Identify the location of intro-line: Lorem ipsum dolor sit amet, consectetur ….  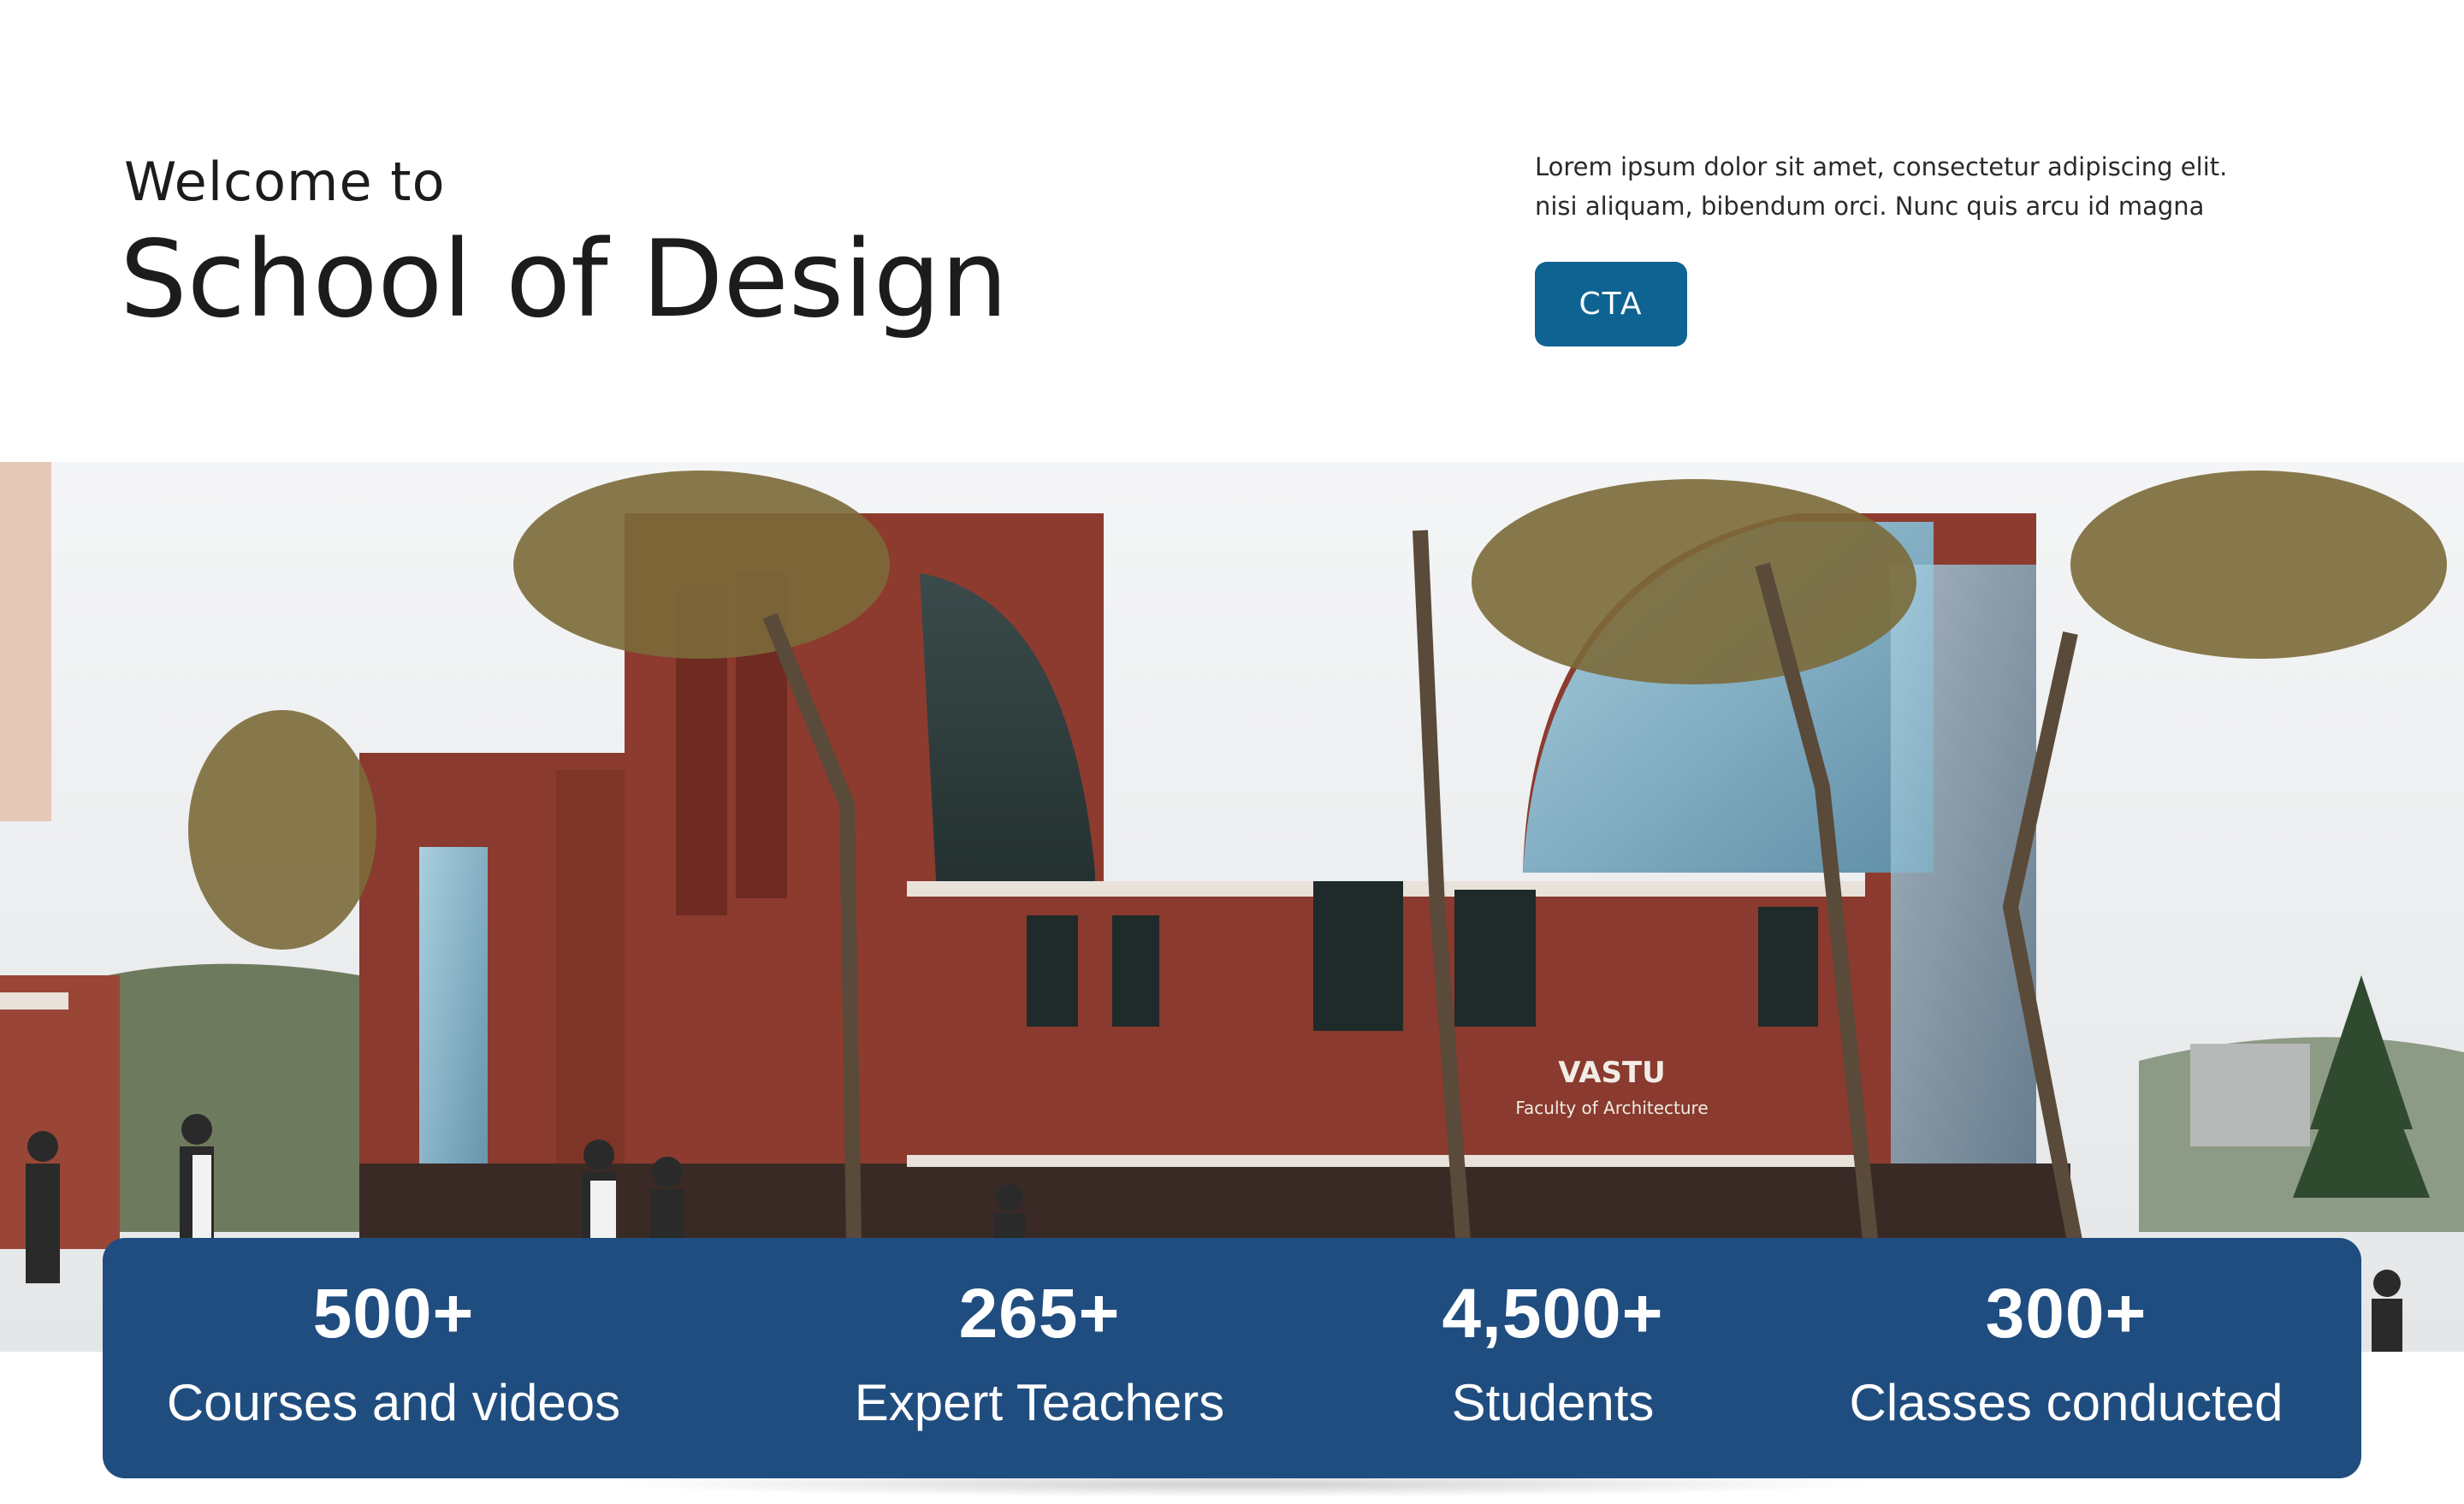
(1881, 166).